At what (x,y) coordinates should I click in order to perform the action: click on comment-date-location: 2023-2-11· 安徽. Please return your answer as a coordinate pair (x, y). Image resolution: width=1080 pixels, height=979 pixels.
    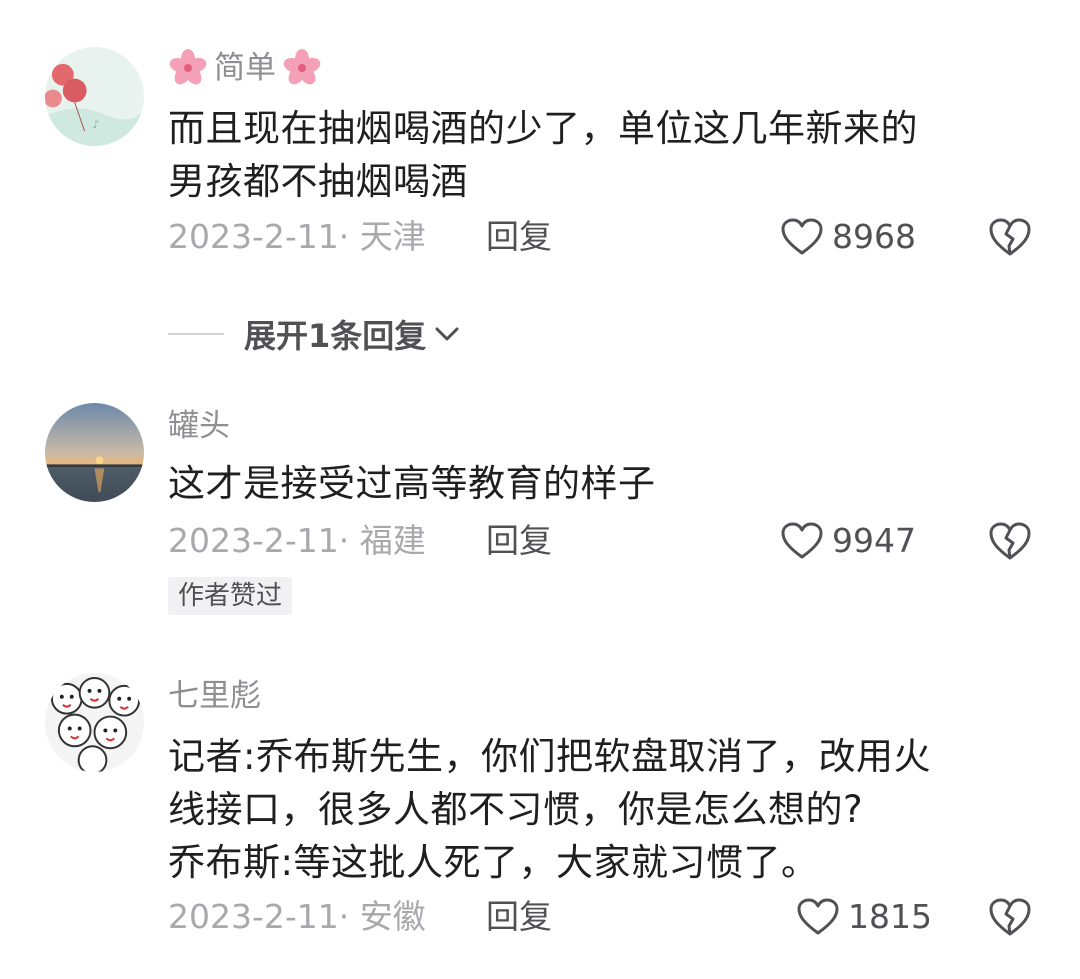
    Looking at the image, I should click on (297, 916).